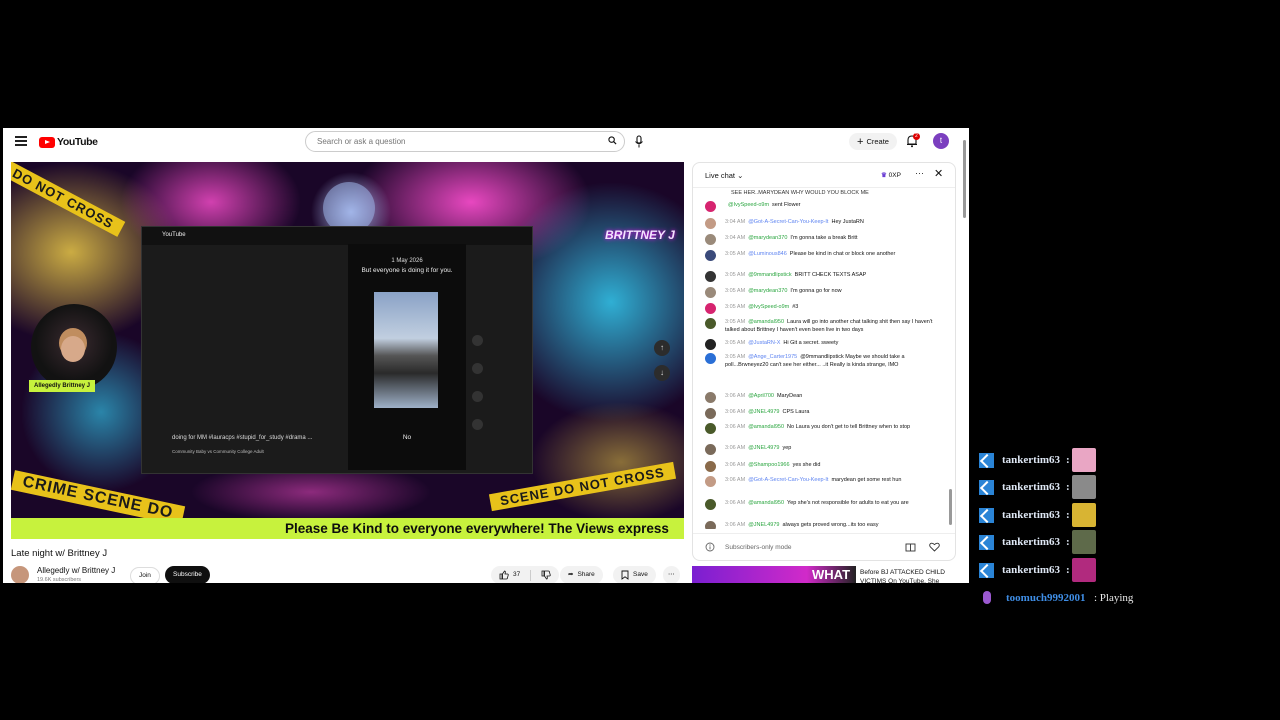 The image size is (1280, 720). What do you see at coordinates (919, 173) in the screenshot?
I see `chat-more-icon: ⋯` at bounding box center [919, 173].